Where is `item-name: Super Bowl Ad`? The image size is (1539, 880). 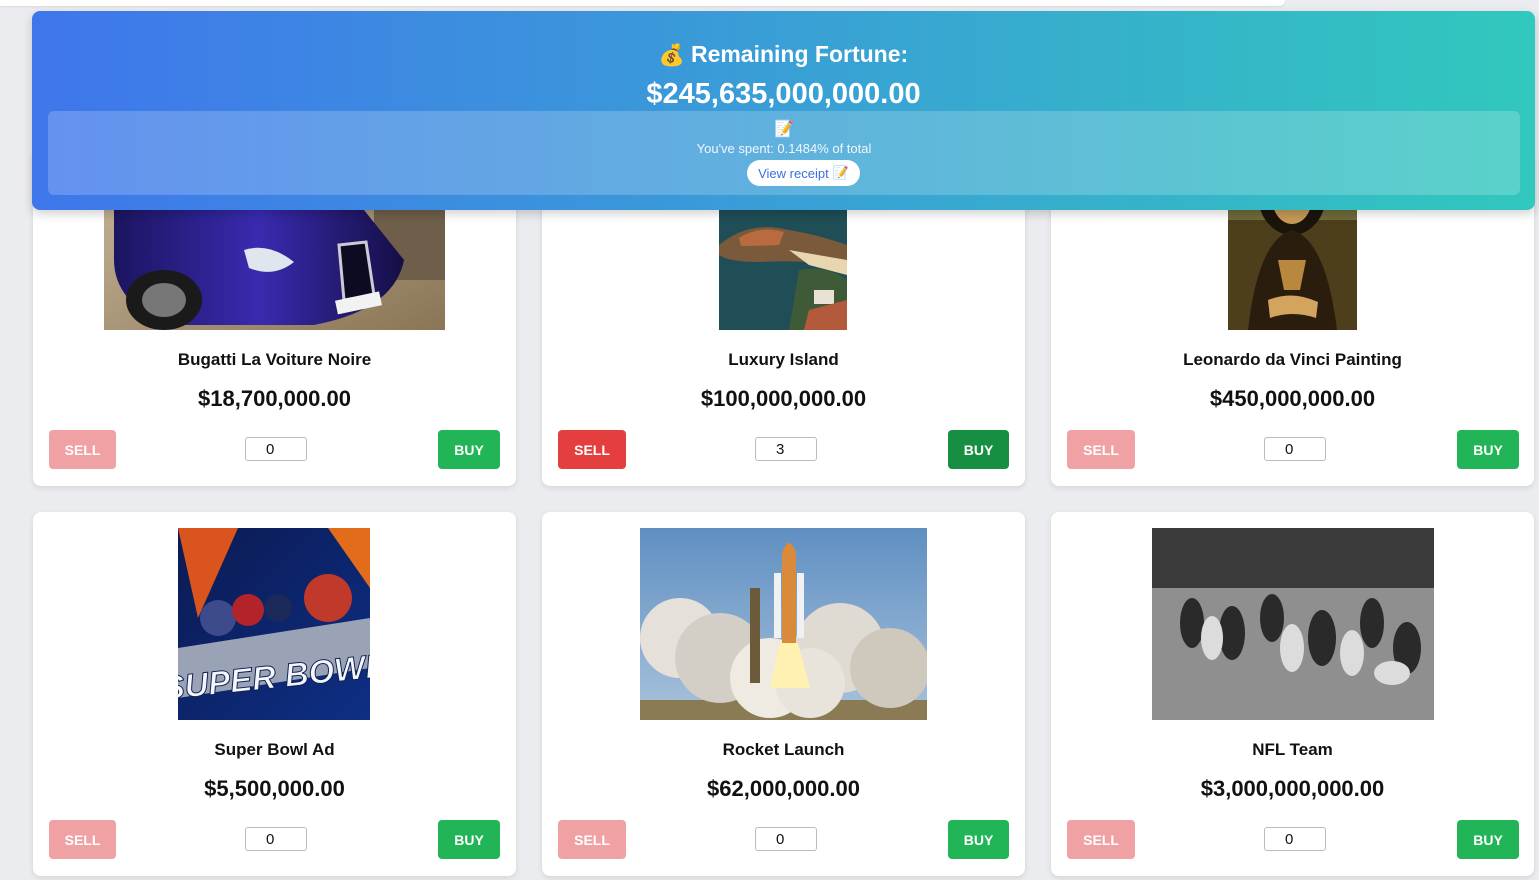
item-name: Super Bowl Ad is located at coordinates (274, 749).